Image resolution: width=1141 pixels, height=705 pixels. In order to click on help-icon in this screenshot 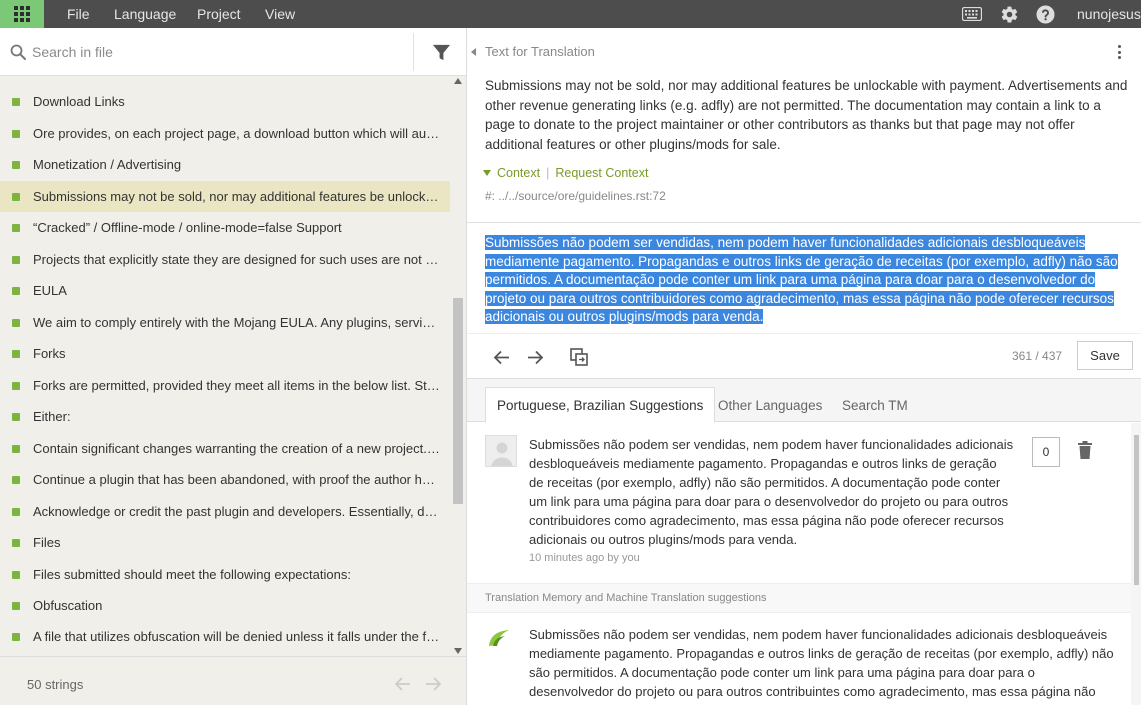, I will do `click(1045, 14)`.